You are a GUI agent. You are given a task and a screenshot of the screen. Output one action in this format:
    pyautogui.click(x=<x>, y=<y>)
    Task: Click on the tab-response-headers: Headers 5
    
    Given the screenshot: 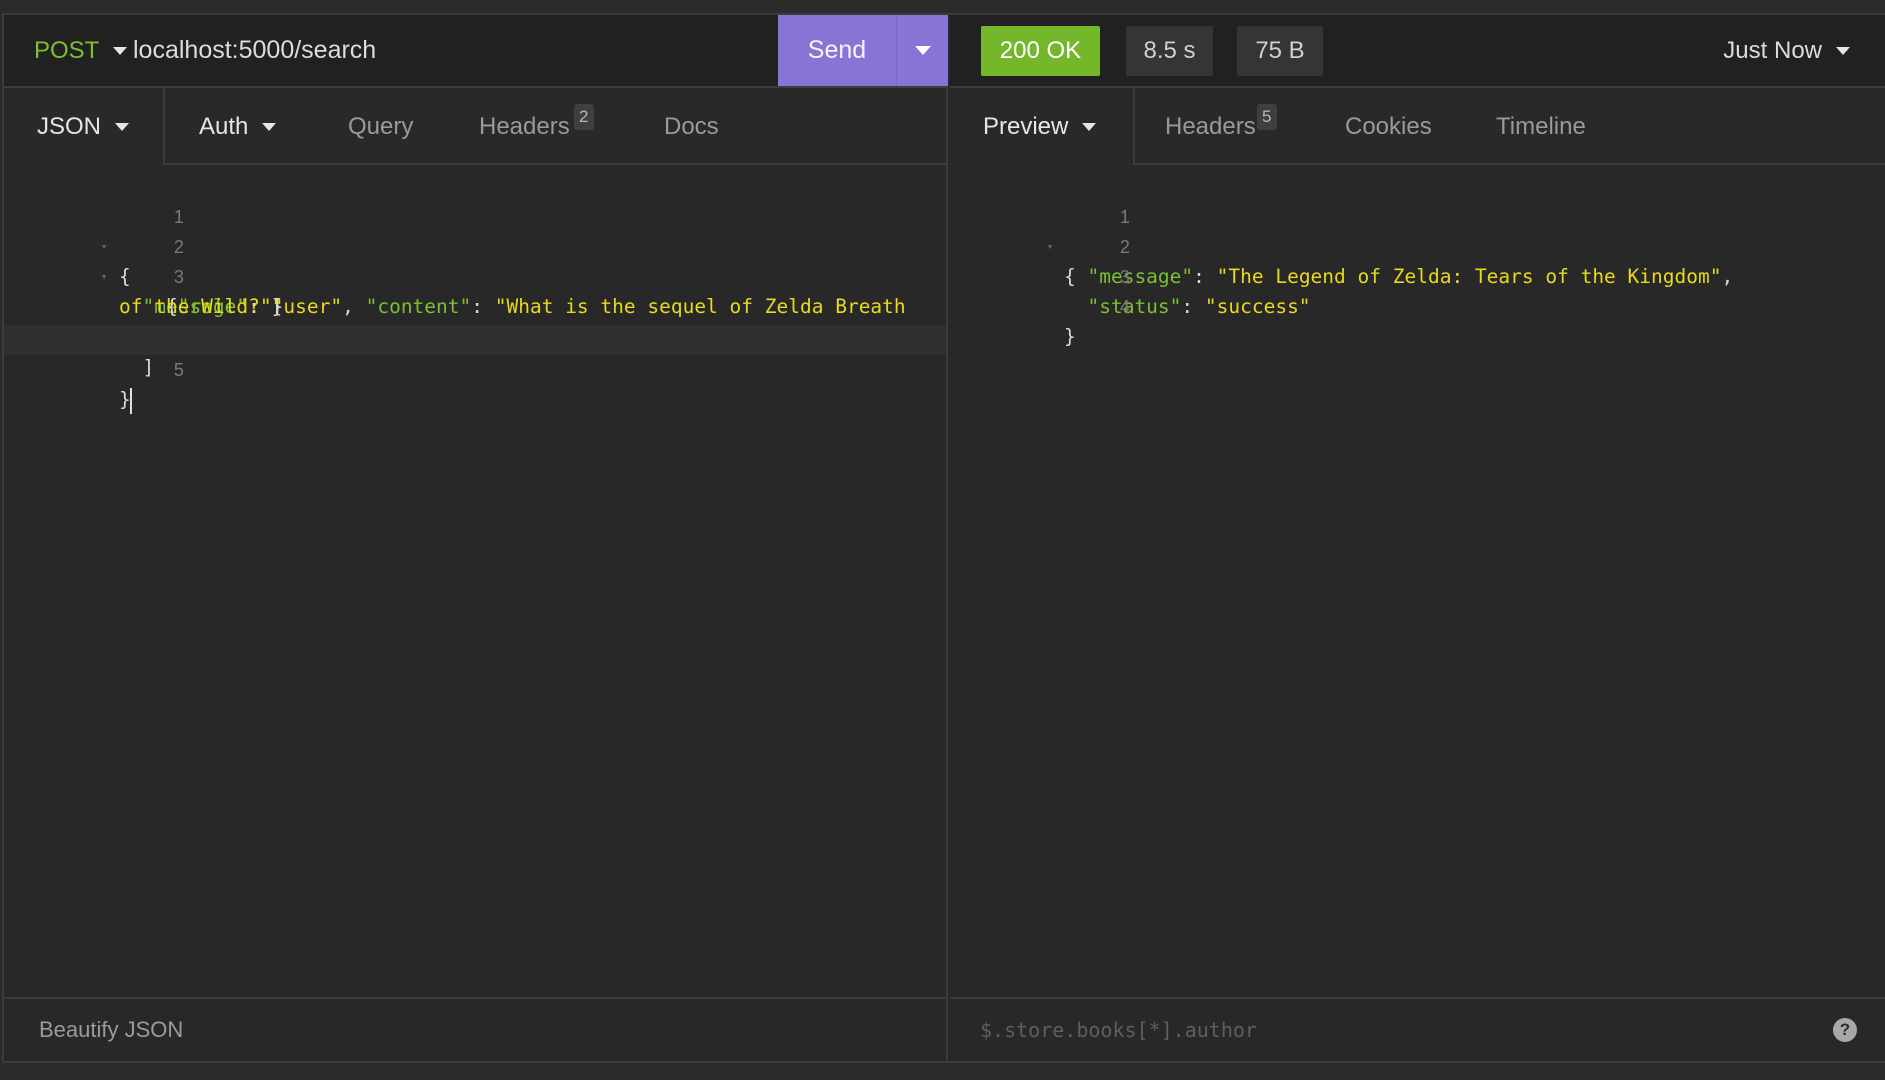 What is the action you would take?
    pyautogui.click(x=1221, y=126)
    